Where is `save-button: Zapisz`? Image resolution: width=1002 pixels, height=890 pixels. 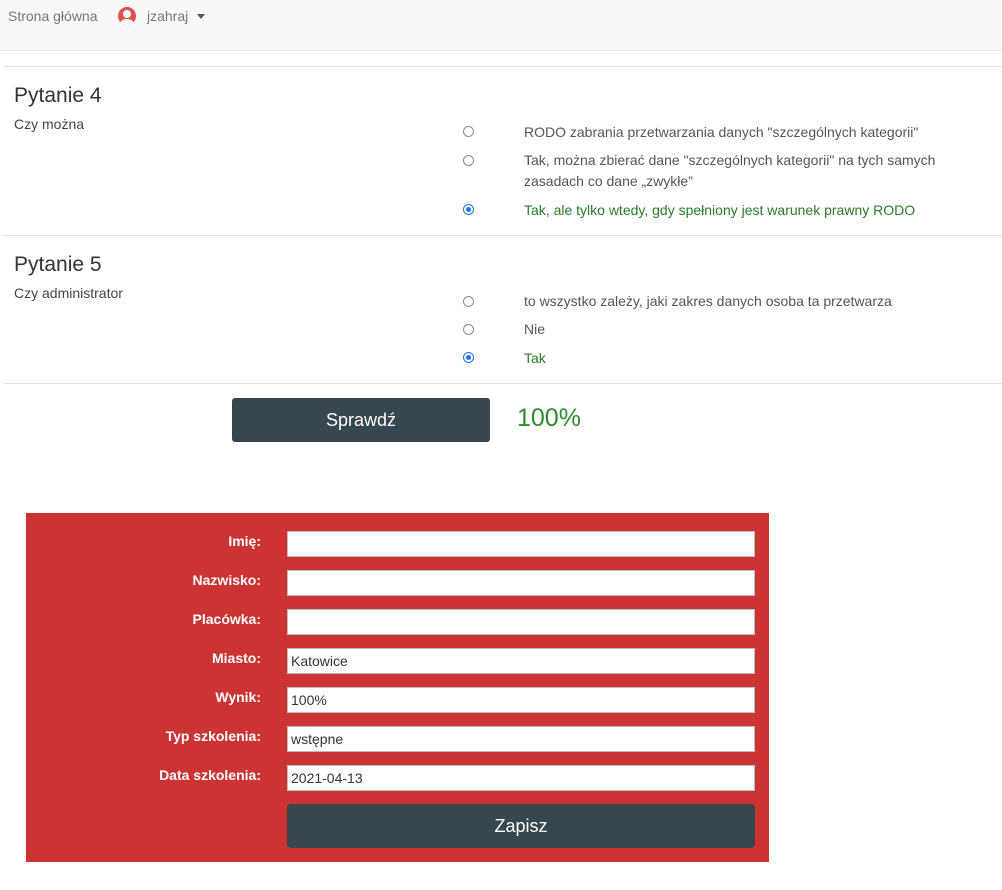
save-button: Zapisz is located at coordinates (521, 826).